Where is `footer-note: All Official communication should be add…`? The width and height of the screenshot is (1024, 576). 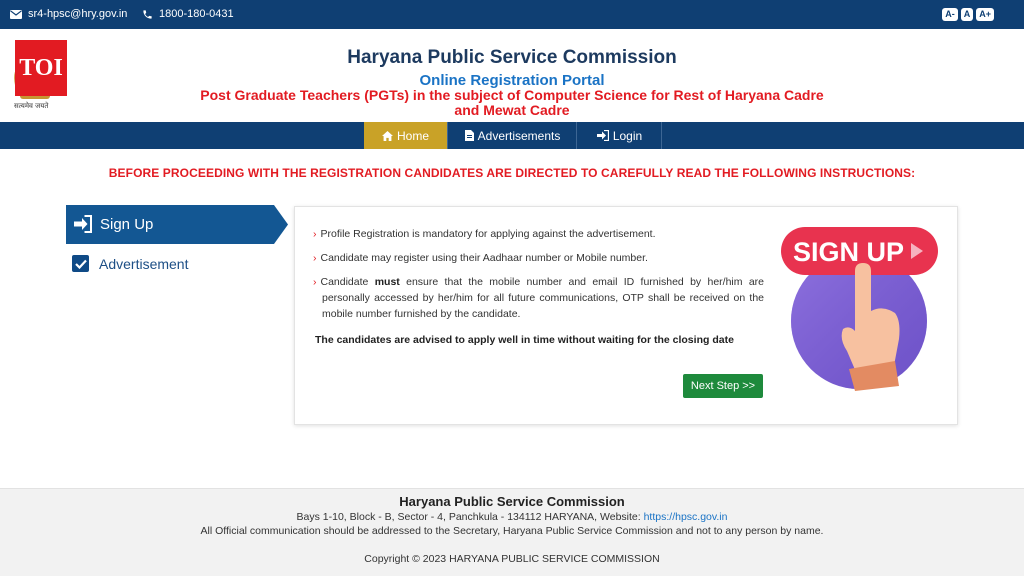 footer-note: All Official communication should be add… is located at coordinates (512, 531).